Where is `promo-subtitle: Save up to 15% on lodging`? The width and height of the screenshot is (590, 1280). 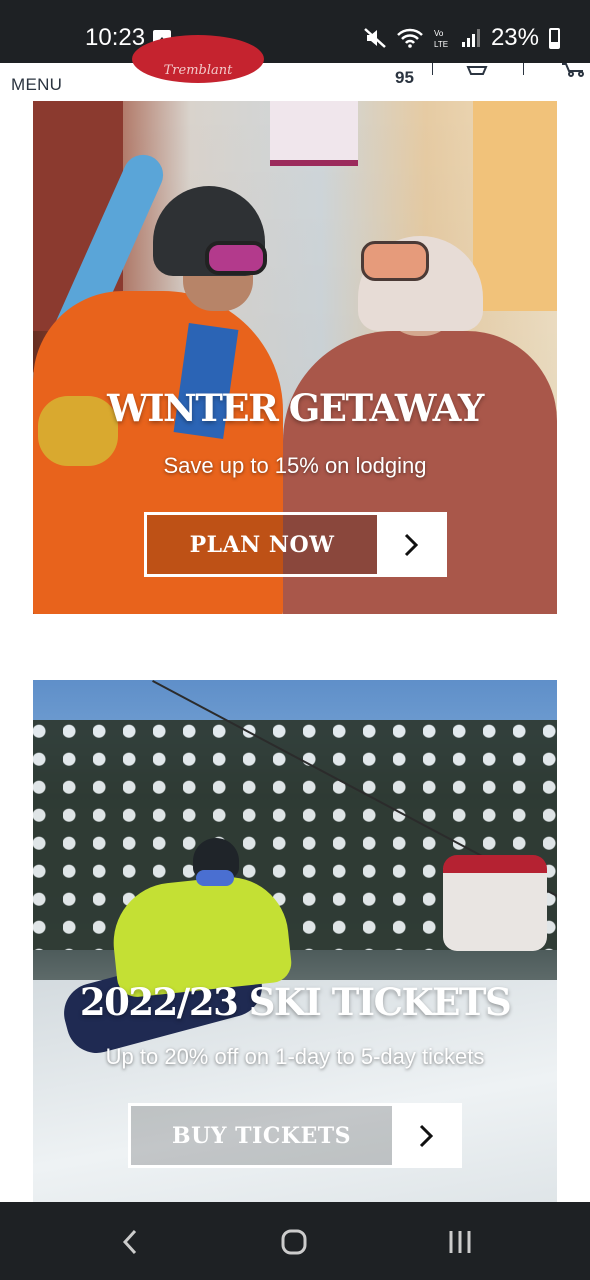 promo-subtitle: Save up to 15% on lodging is located at coordinates (295, 465).